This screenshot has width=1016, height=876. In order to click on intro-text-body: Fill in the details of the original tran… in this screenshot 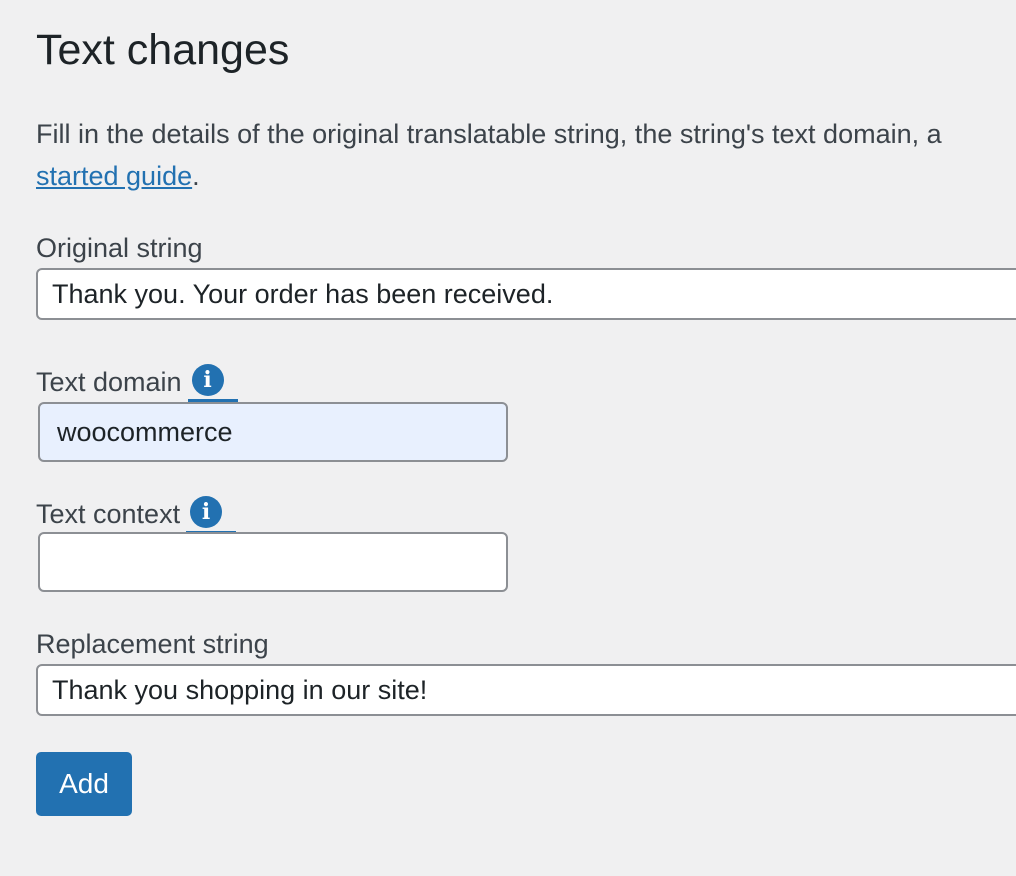, I will do `click(489, 134)`.